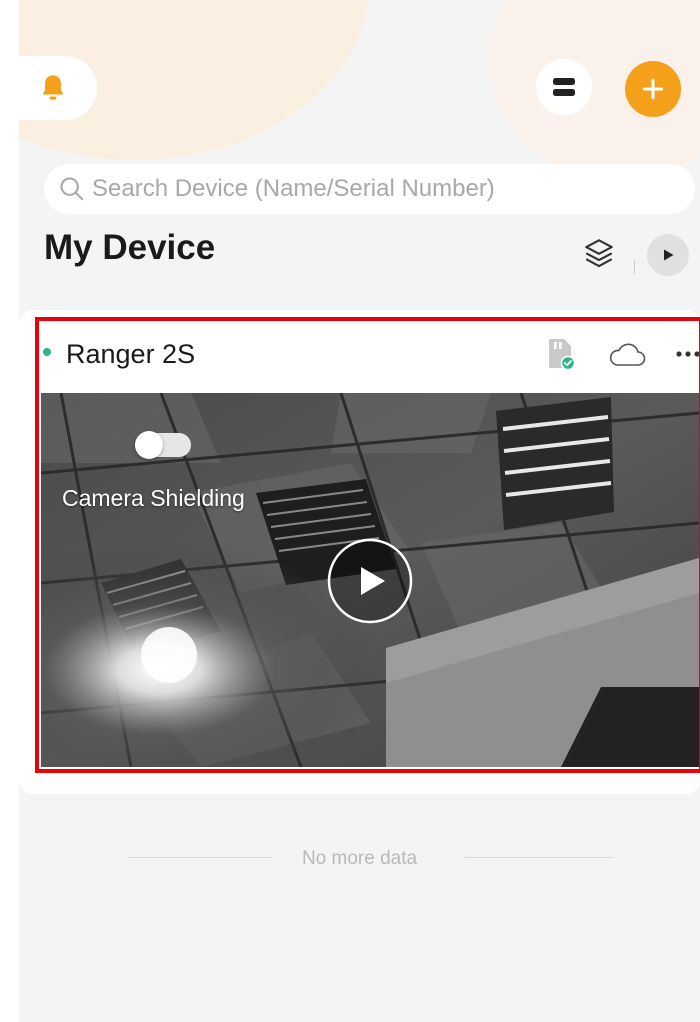 This screenshot has height=1022, width=700. Describe the element at coordinates (72, 189) in the screenshot. I see `search-icon` at that location.